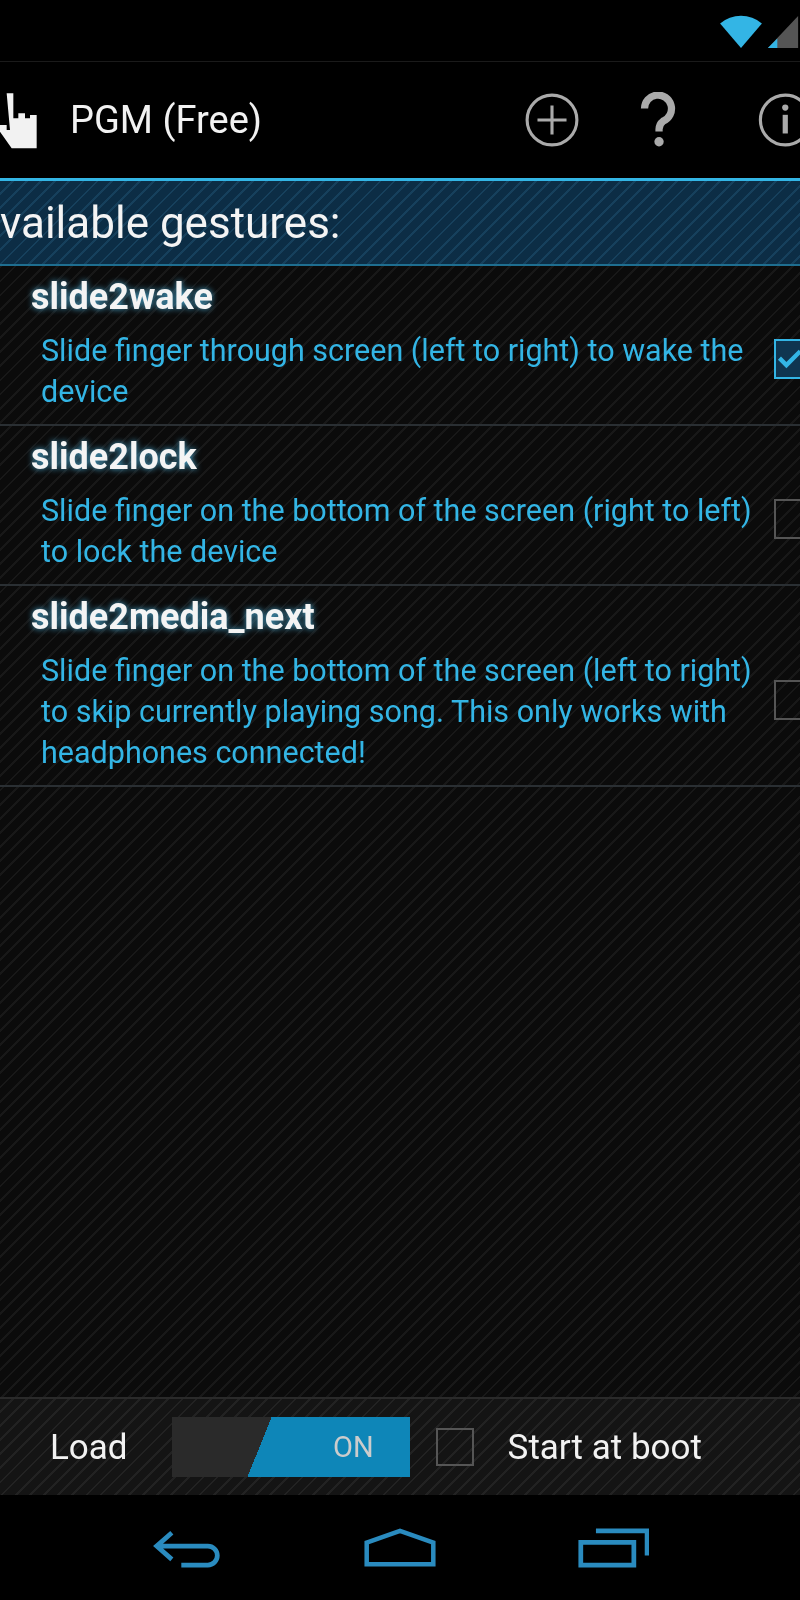 The width and height of the screenshot is (800, 1600). Describe the element at coordinates (170, 222) in the screenshot. I see `section-title: vailable gestures:` at that location.